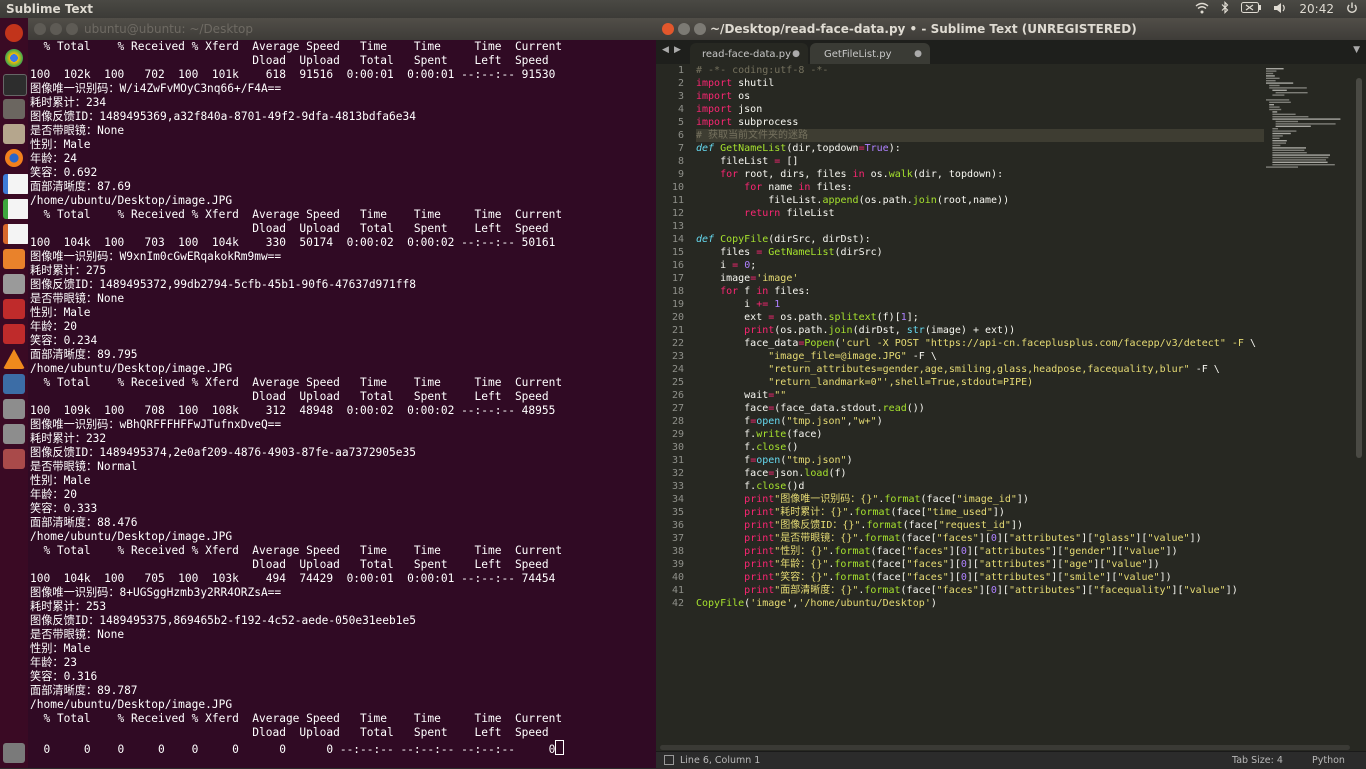 This screenshot has height=769, width=1366. Describe the element at coordinates (669, 760) in the screenshot. I see `panel-toggle-icon` at that location.